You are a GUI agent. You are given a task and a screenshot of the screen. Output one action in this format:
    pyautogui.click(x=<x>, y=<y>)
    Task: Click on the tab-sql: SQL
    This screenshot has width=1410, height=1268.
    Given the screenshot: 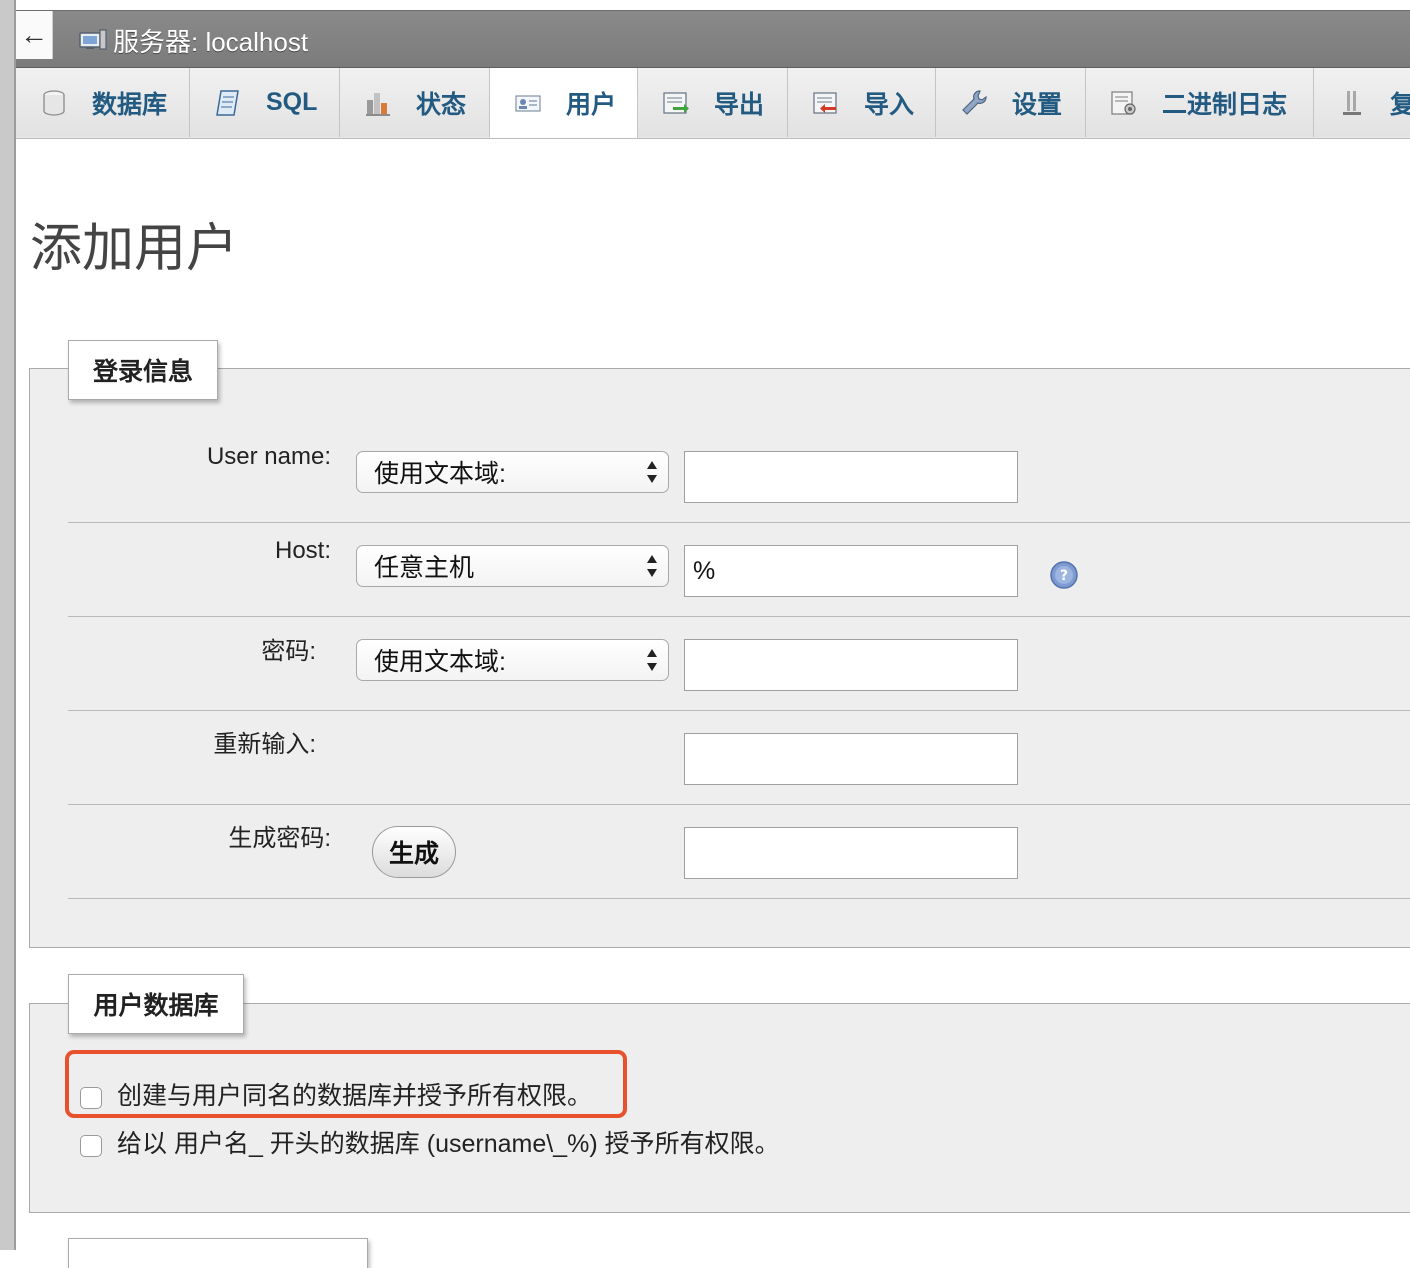 What is the action you would take?
    pyautogui.click(x=265, y=102)
    